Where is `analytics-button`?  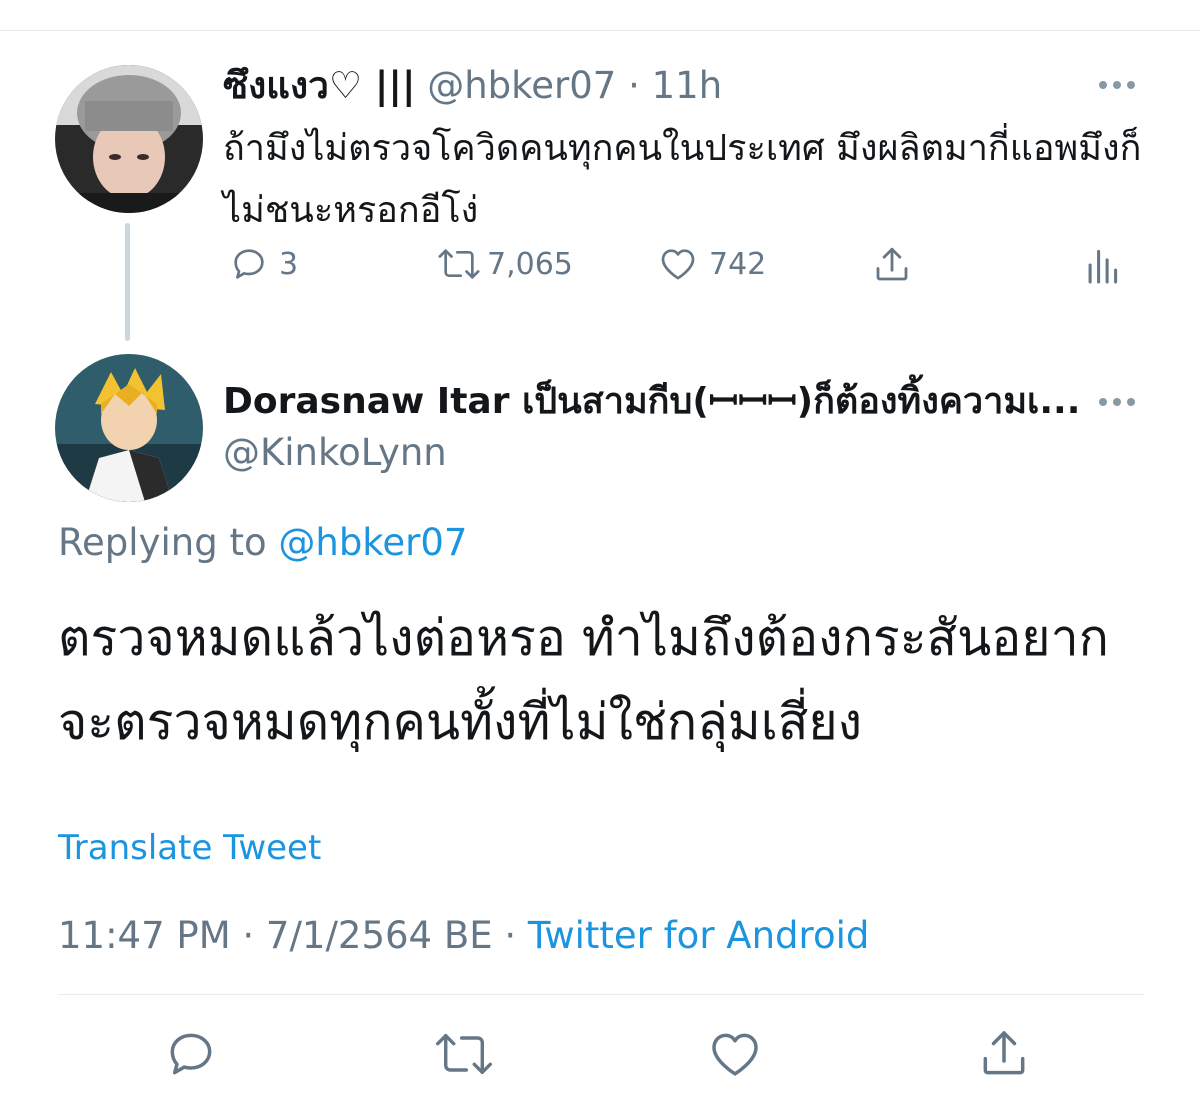
analytics-button is located at coordinates (1102, 265).